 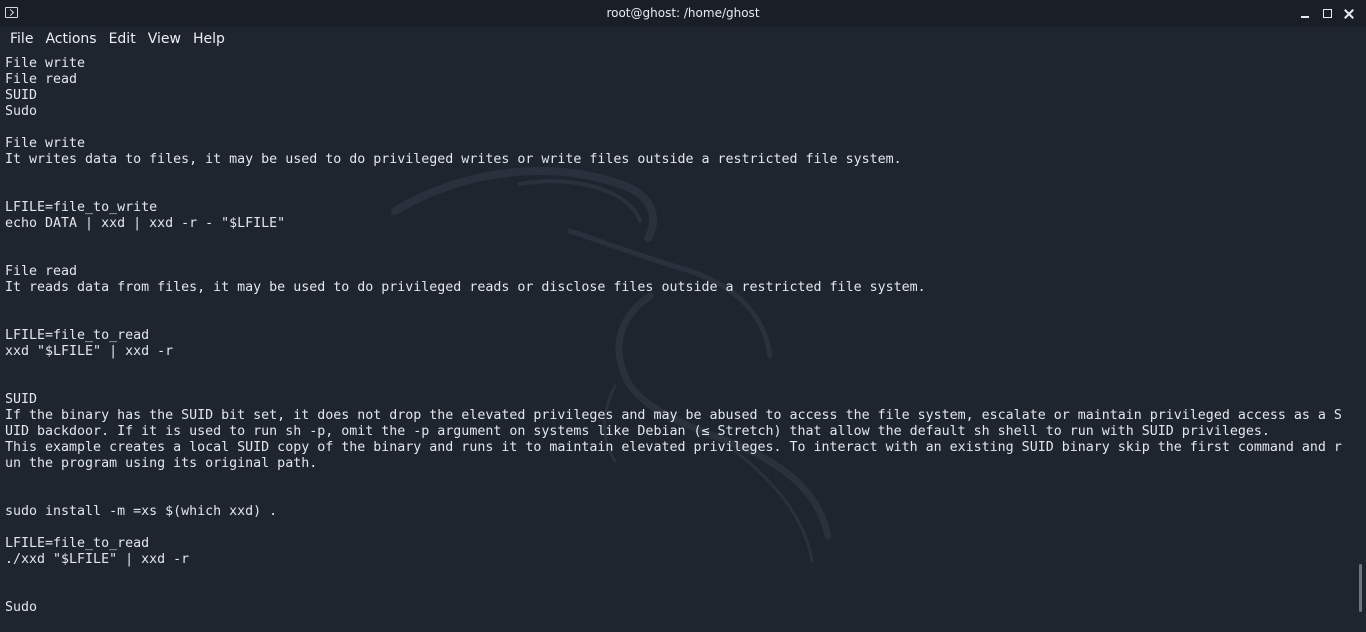 What do you see at coordinates (1305, 17) in the screenshot?
I see `minimize-icon` at bounding box center [1305, 17].